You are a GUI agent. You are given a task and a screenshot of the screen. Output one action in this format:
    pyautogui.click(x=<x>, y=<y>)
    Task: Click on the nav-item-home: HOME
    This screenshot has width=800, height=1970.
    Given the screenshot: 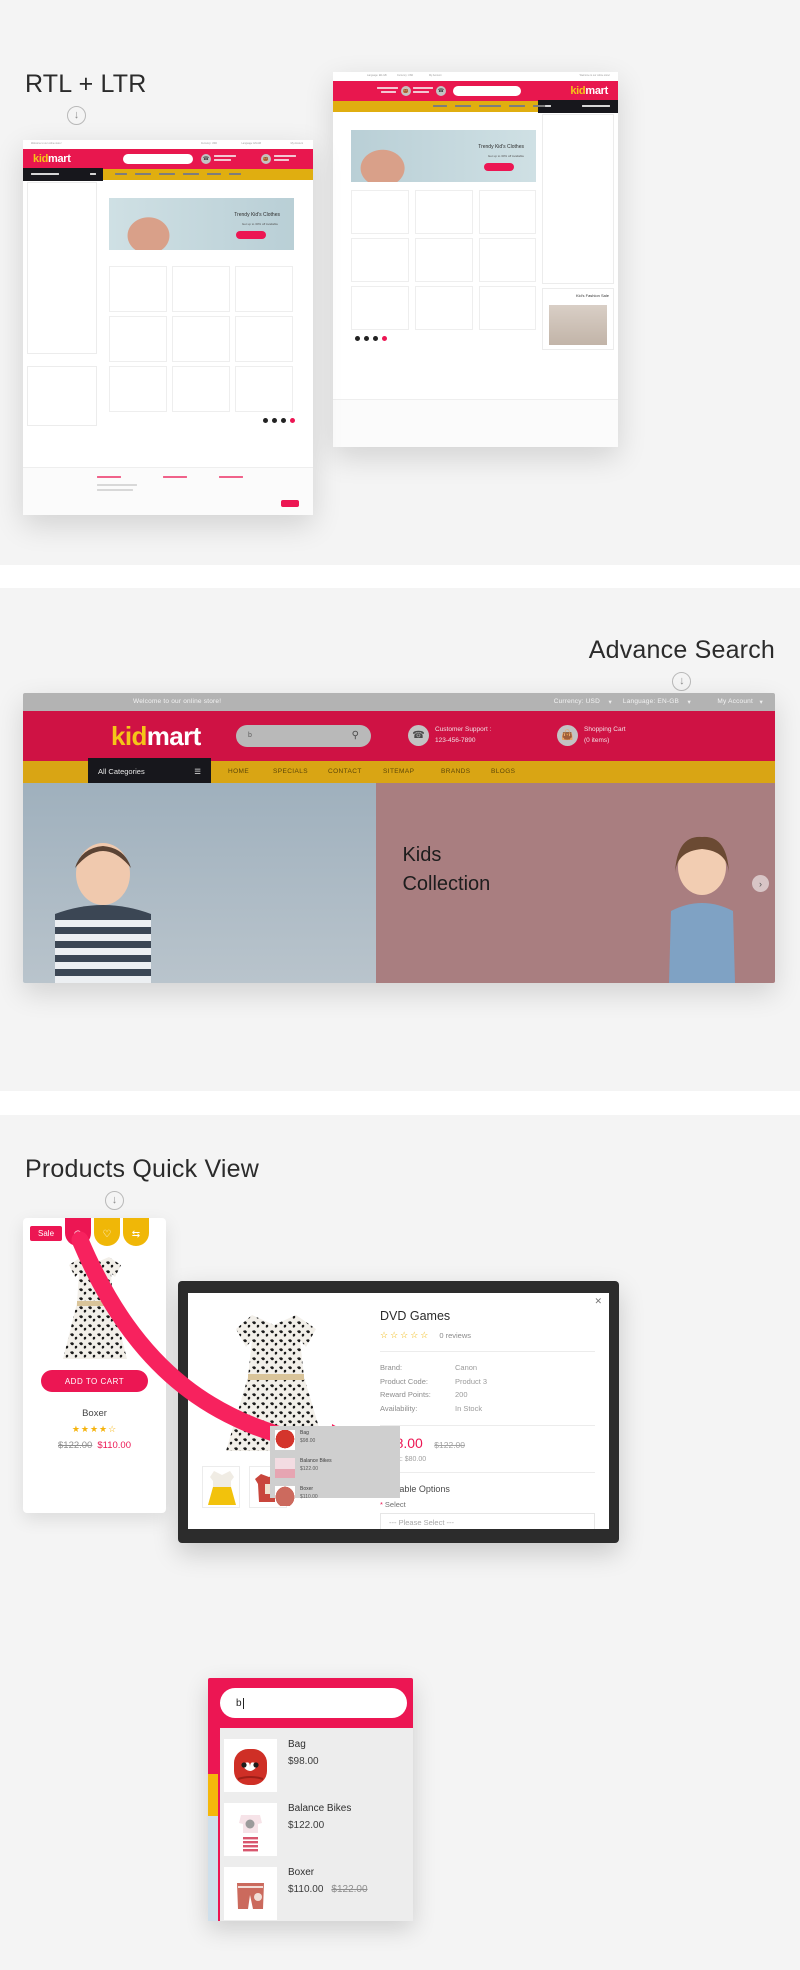 What is the action you would take?
    pyautogui.click(x=238, y=771)
    